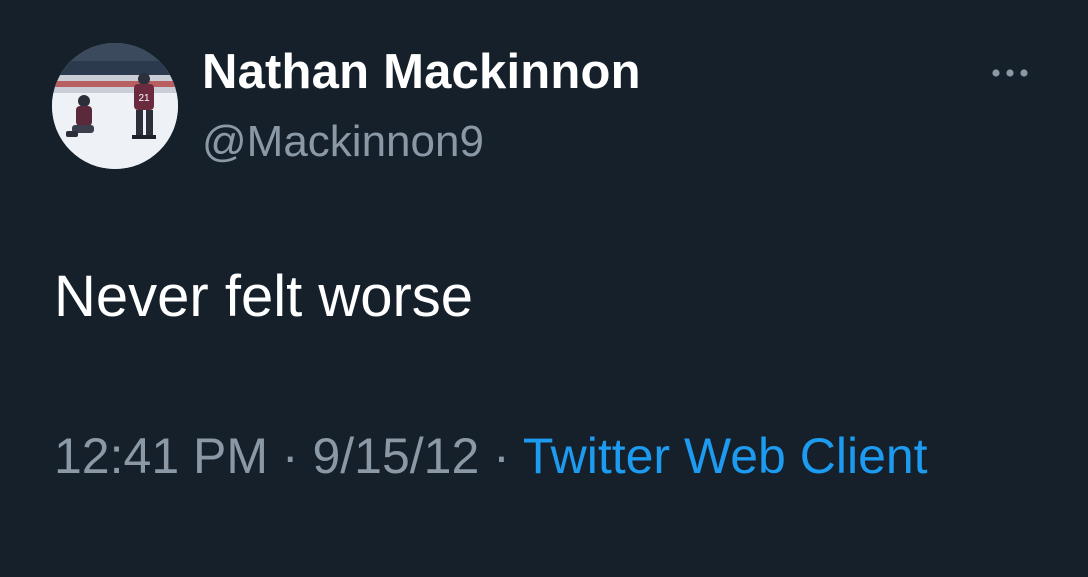  I want to click on tweet-metadata: 12:41 PM · 9/15/12 · Twitter Web Client, so click(504, 456).